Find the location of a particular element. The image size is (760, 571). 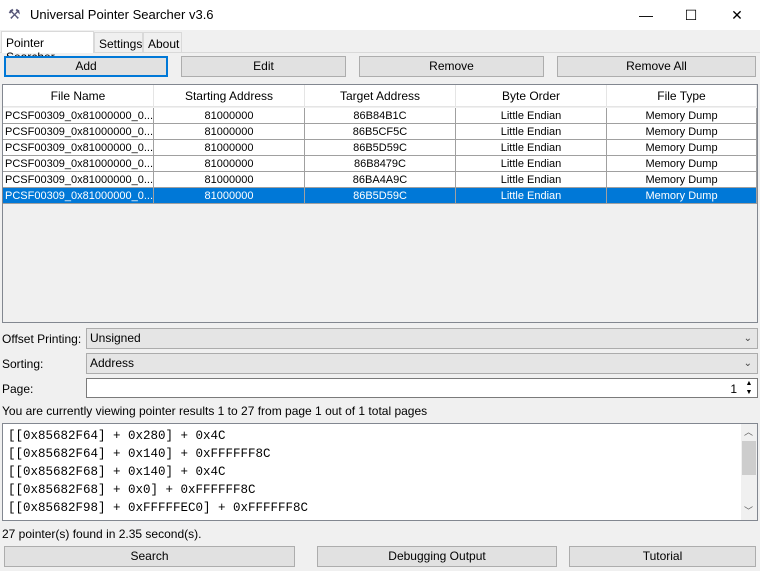

remove-button: Remove is located at coordinates (451, 66).